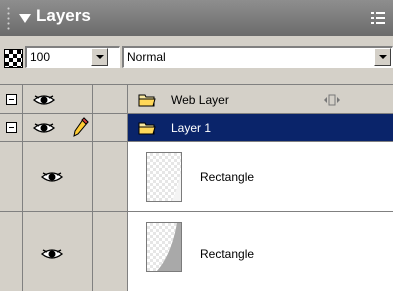 The width and height of the screenshot is (393, 291). I want to click on layer-row-web-layer: Web Layer, so click(196, 99).